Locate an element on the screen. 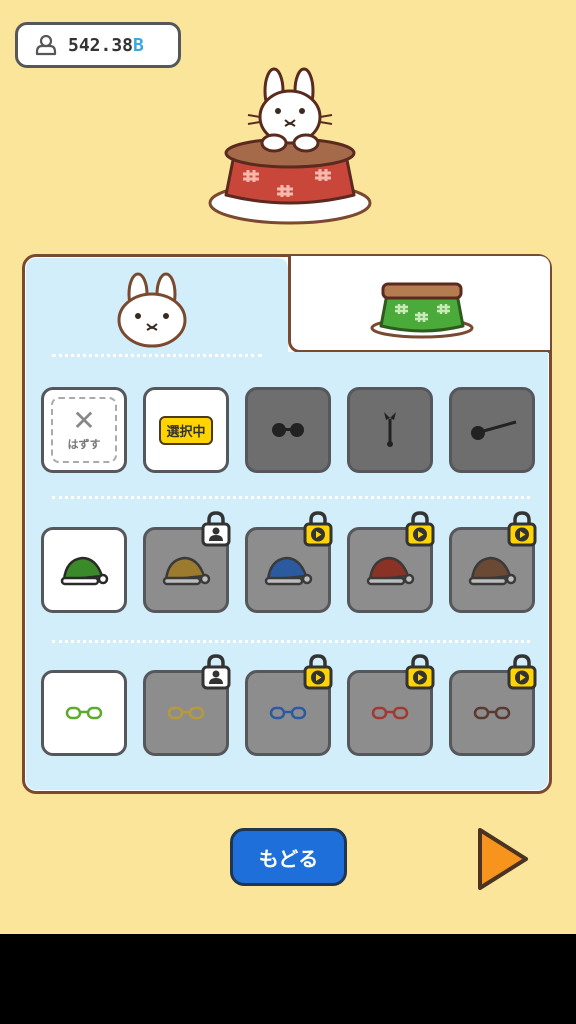  play-arrow-icon is located at coordinates (503, 859).